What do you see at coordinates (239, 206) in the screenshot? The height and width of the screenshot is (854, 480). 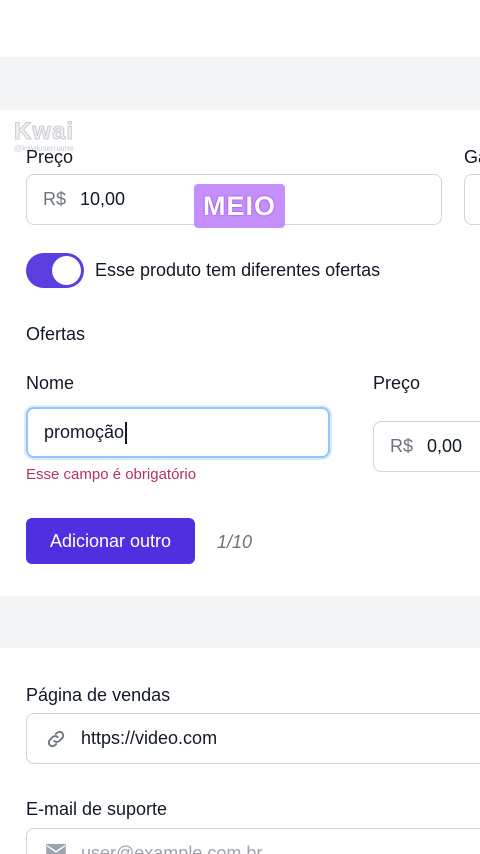 I see `overlay-sticker: MEIO` at bounding box center [239, 206].